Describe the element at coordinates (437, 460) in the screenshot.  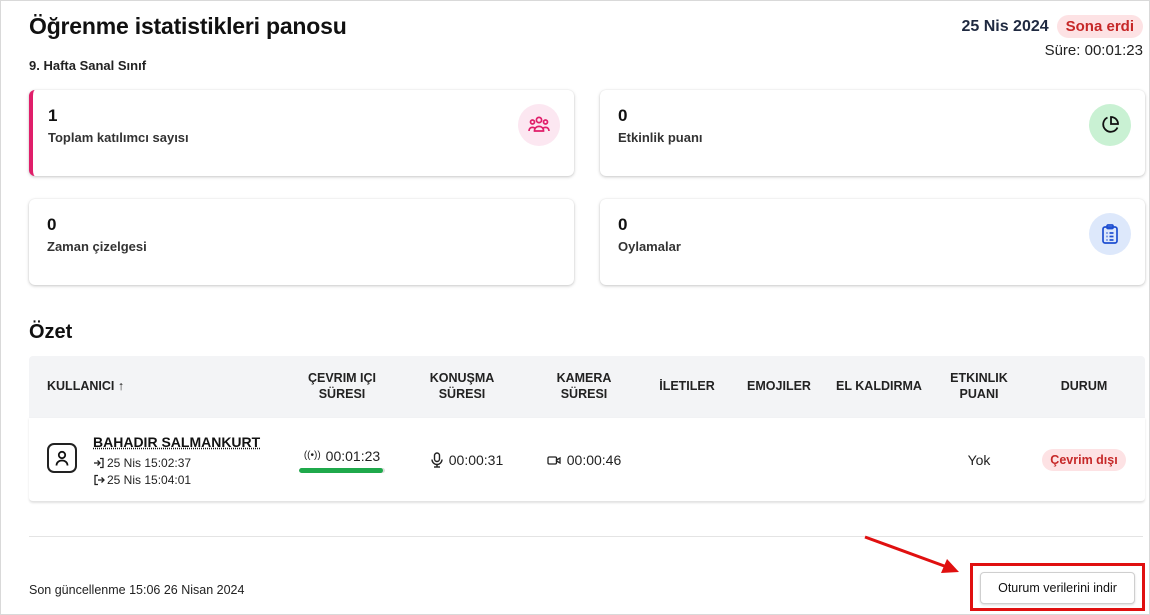
I see `microphone-icon` at that location.